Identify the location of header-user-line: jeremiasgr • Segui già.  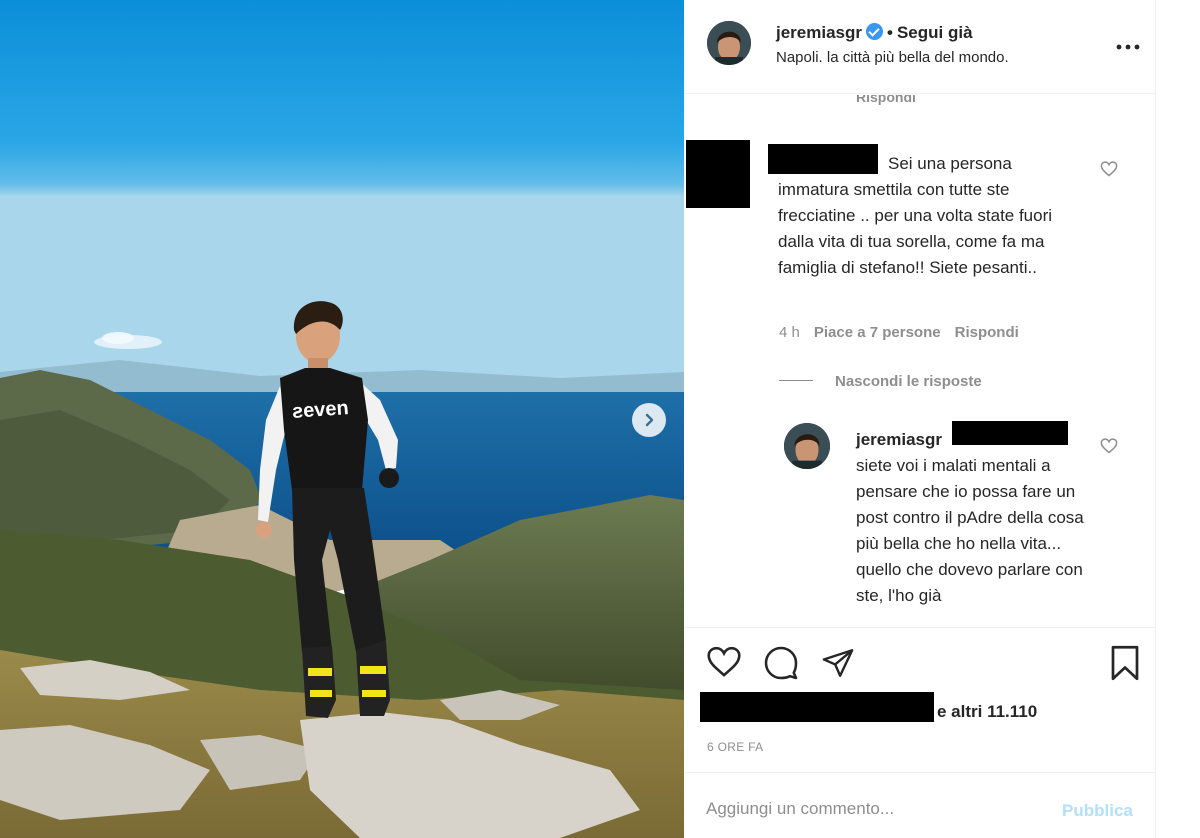
(874, 33).